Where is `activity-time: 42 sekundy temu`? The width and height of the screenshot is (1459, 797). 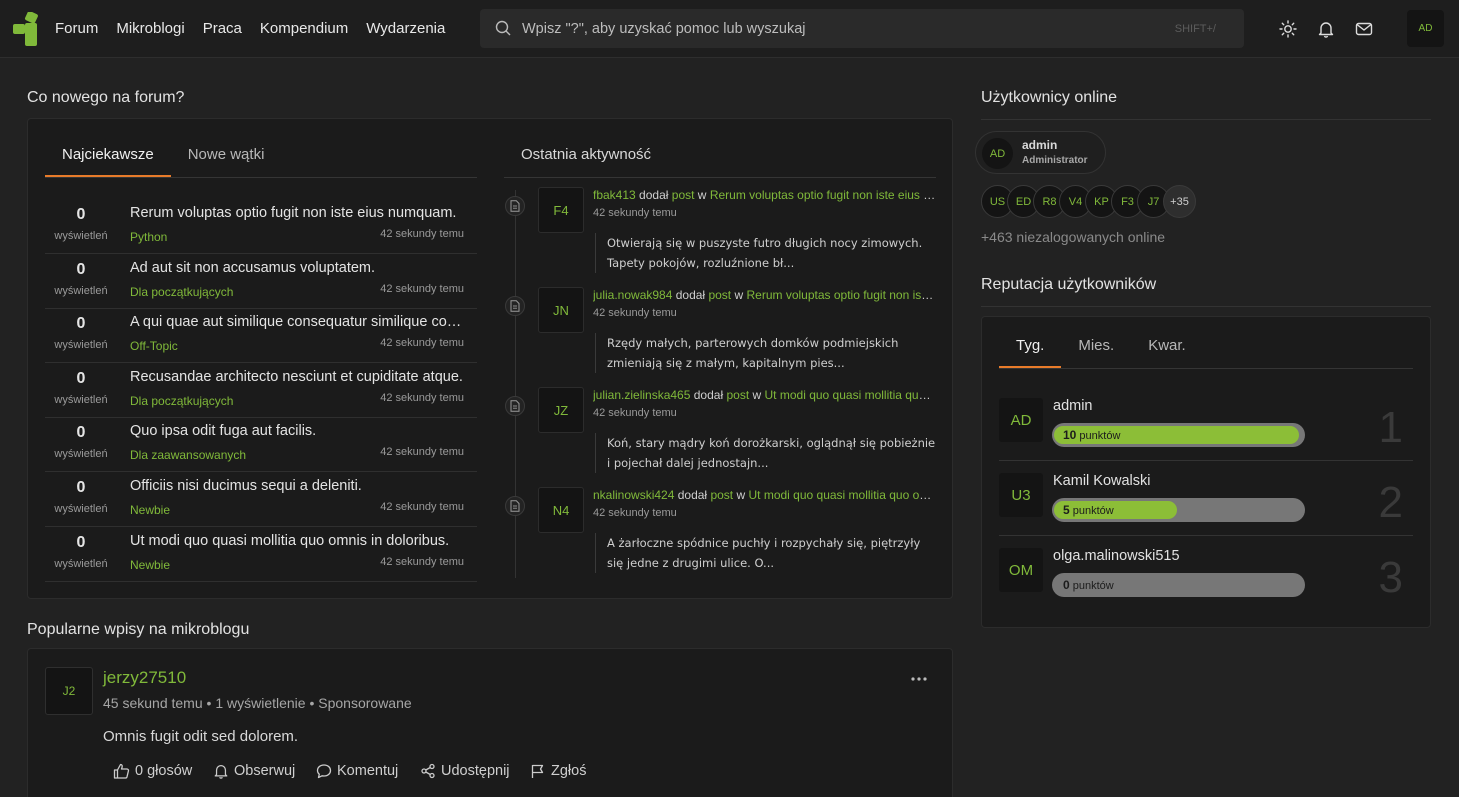 activity-time: 42 sekundy temu is located at coordinates (635, 213).